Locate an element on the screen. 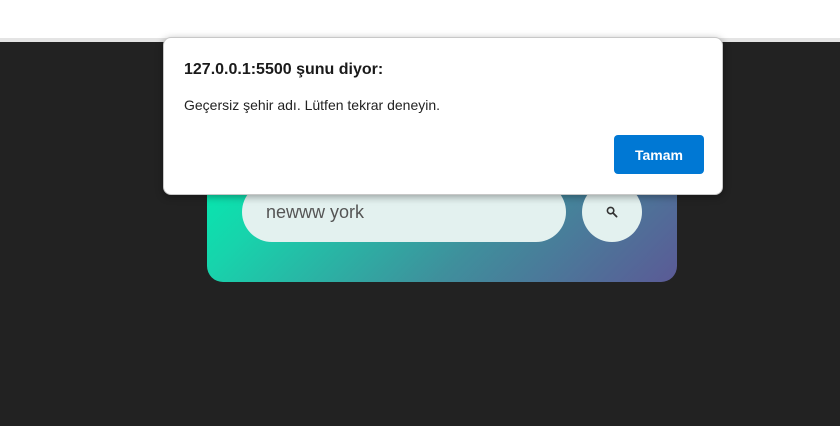 The width and height of the screenshot is (840, 426). browser-top-bar is located at coordinates (420, 19).